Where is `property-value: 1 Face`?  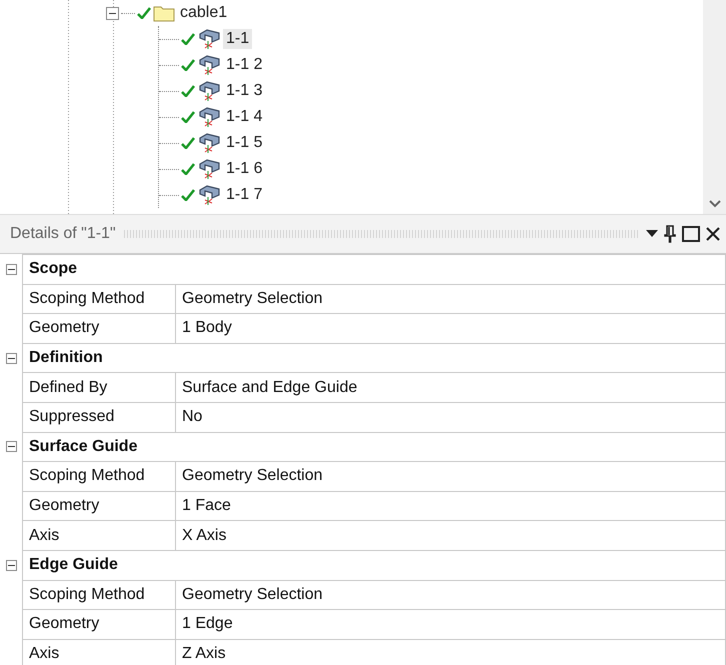 property-value: 1 Face is located at coordinates (451, 506).